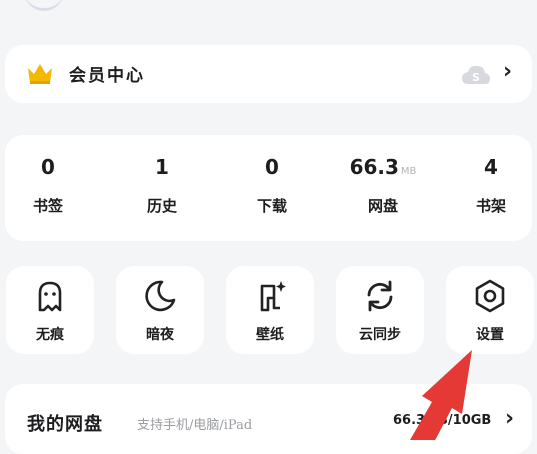 Image resolution: width=537 pixels, height=454 pixels. What do you see at coordinates (383, 184) in the screenshot?
I see `stat-cloud-disk: 66.3 MB 网盘` at bounding box center [383, 184].